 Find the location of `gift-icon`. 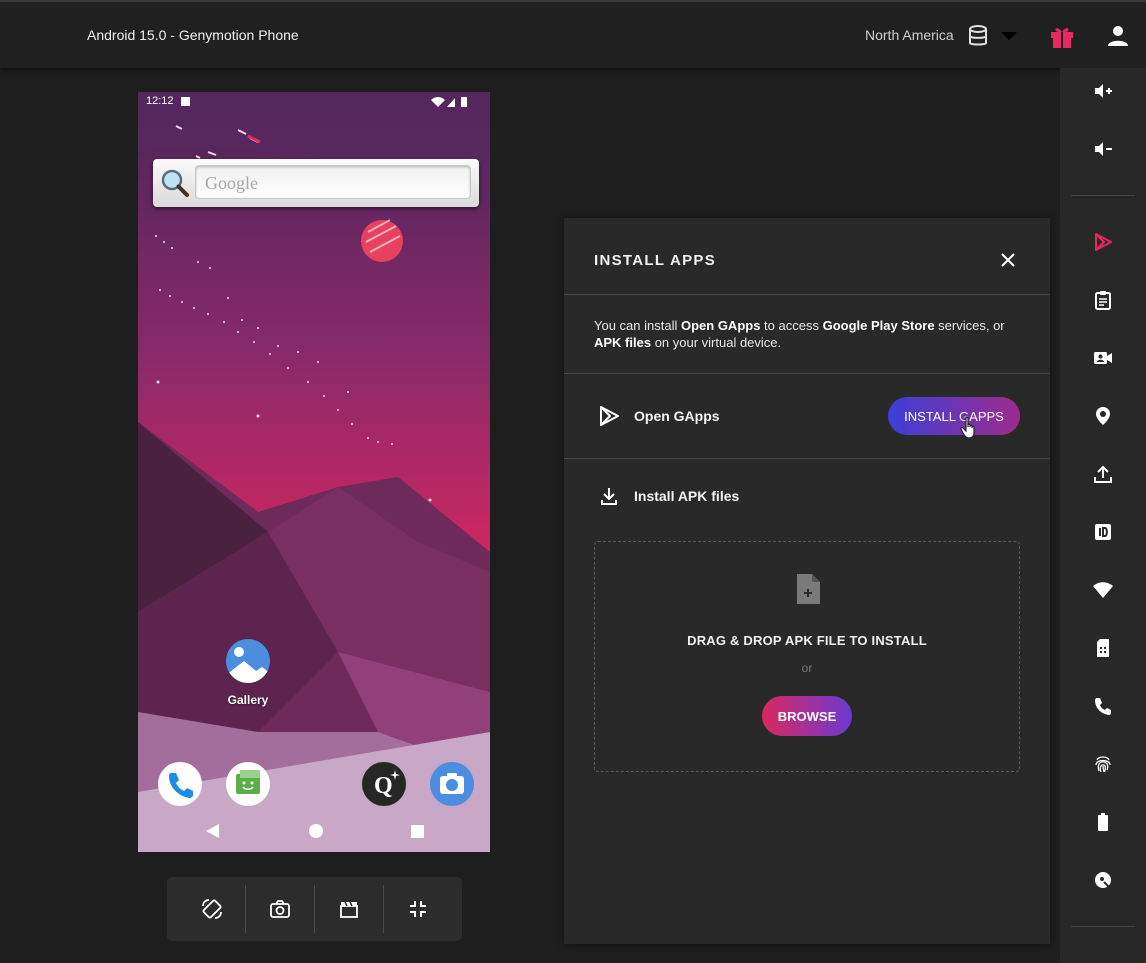

gift-icon is located at coordinates (1062, 37).